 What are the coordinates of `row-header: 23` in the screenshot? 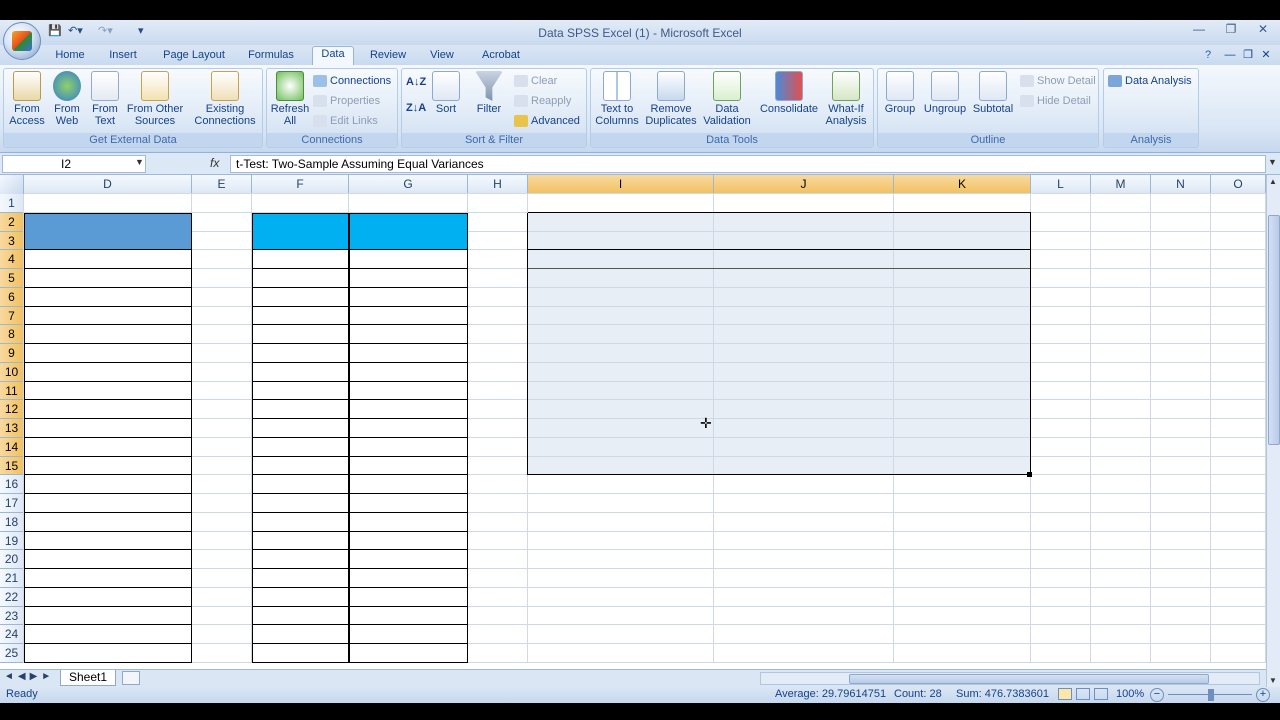 It's located at (12, 616).